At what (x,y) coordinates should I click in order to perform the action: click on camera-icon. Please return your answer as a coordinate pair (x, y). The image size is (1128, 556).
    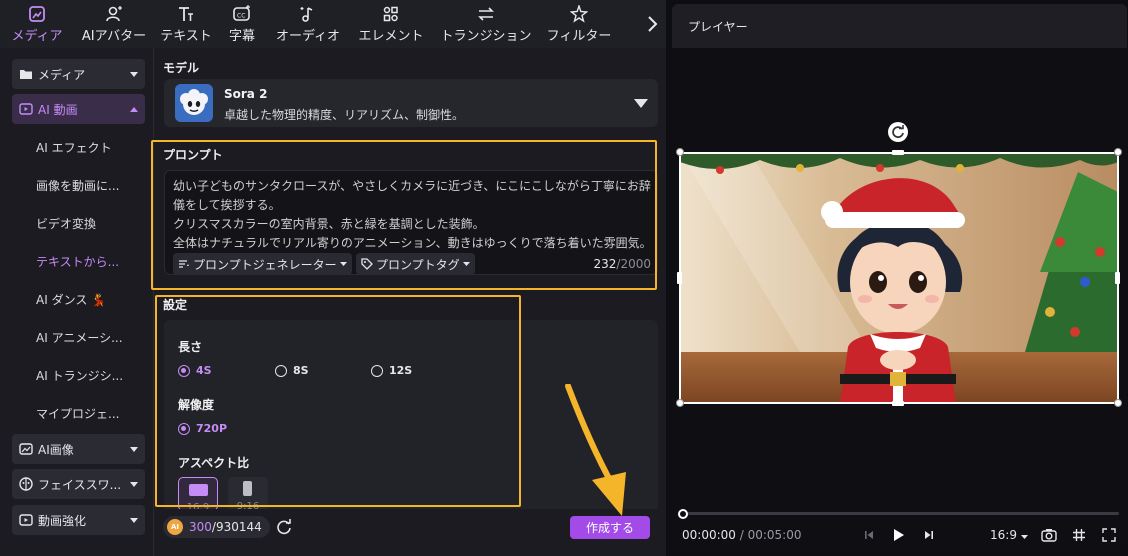
    Looking at the image, I should click on (1049, 535).